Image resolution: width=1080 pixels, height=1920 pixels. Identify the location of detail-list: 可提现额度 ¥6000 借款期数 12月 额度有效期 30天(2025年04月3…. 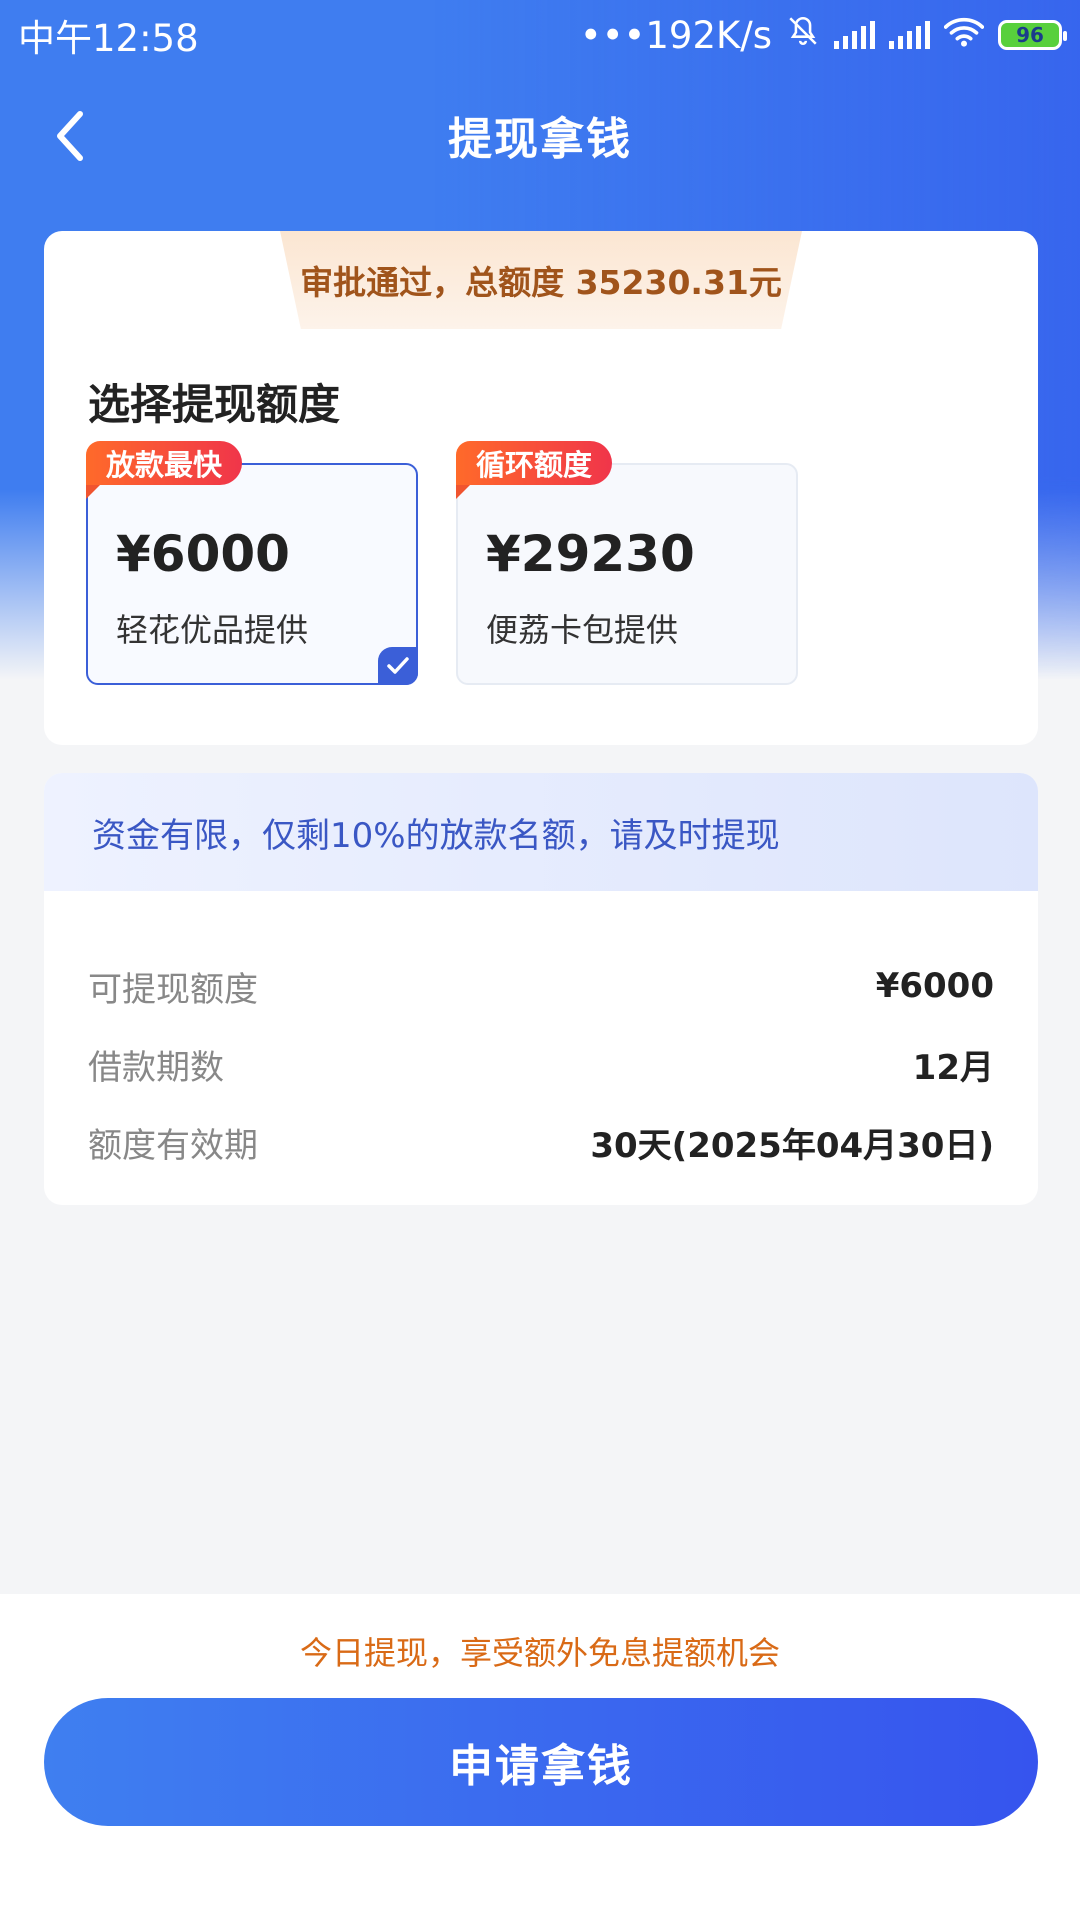
(541, 1036).